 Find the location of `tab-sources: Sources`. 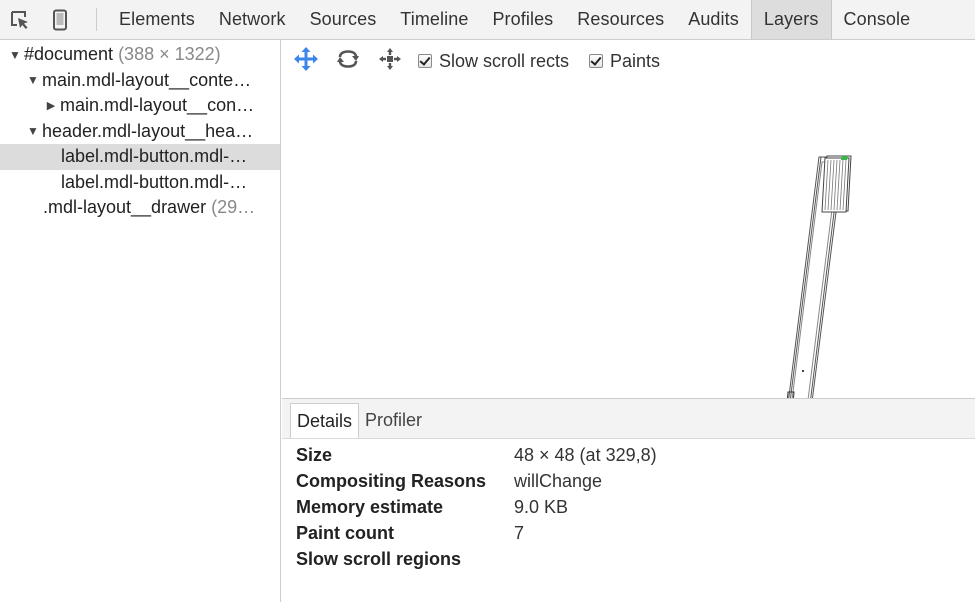

tab-sources: Sources is located at coordinates (343, 19).